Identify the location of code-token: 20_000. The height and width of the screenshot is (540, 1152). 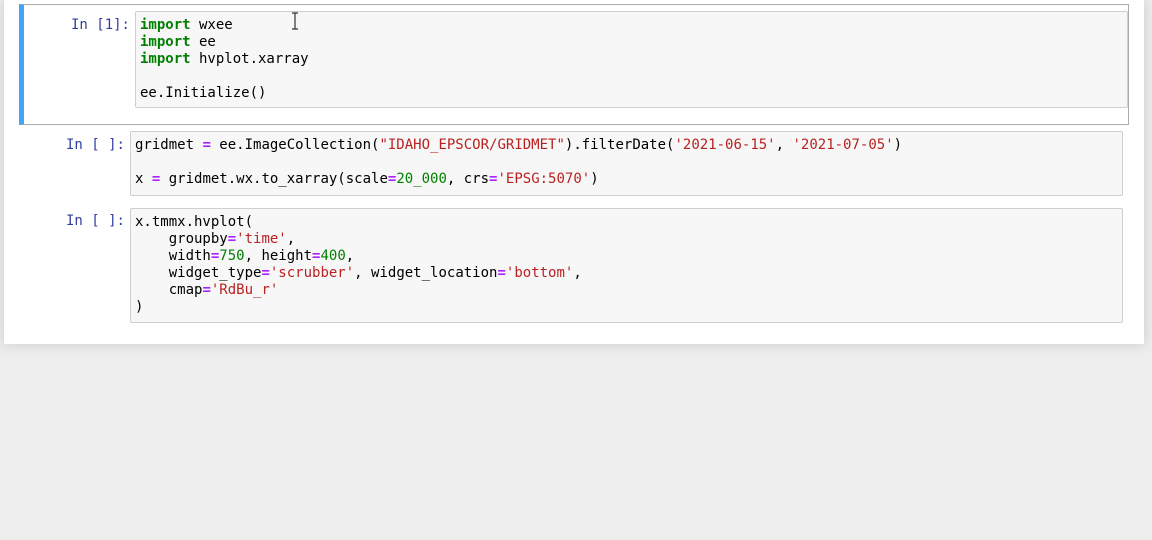
(421, 179).